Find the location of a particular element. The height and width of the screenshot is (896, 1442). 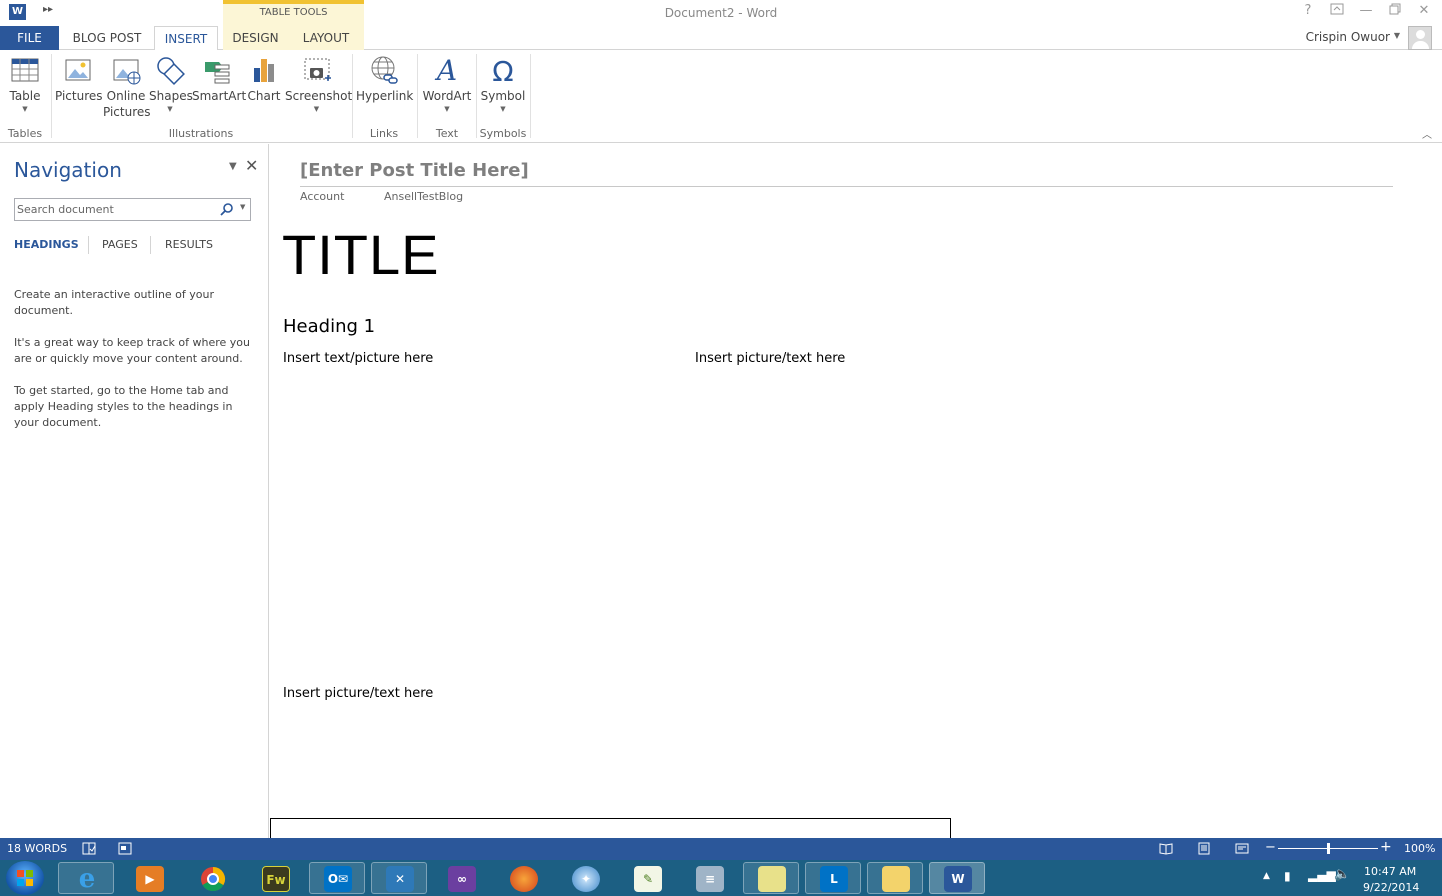

taskbar-fireworks: Fw is located at coordinates (275, 878).